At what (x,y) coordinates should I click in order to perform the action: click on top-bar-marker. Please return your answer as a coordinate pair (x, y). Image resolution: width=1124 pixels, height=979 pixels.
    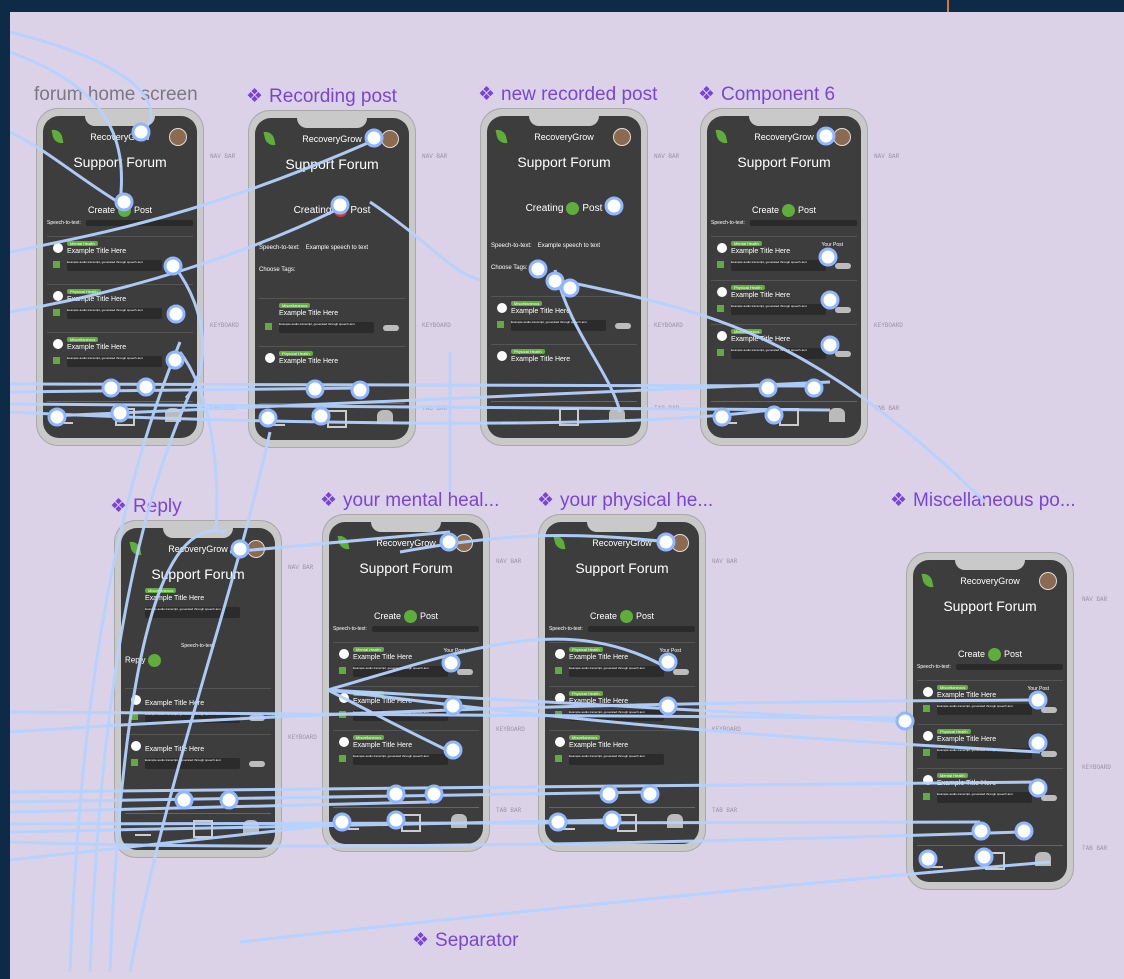
    Looking at the image, I should click on (948, 6).